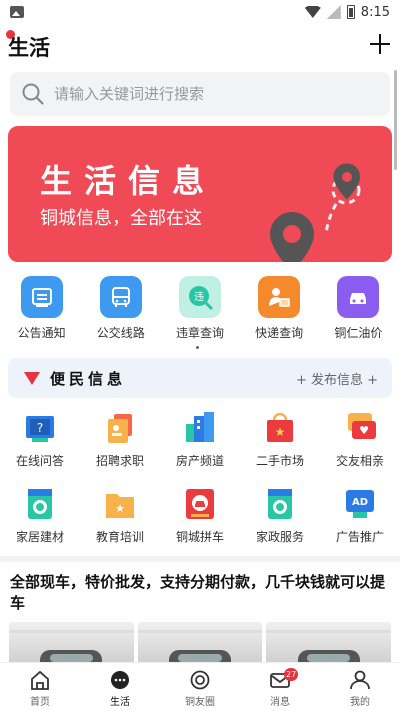 This screenshot has height=711, width=400. I want to click on quick-item-courier: 快递查询, so click(279, 311).